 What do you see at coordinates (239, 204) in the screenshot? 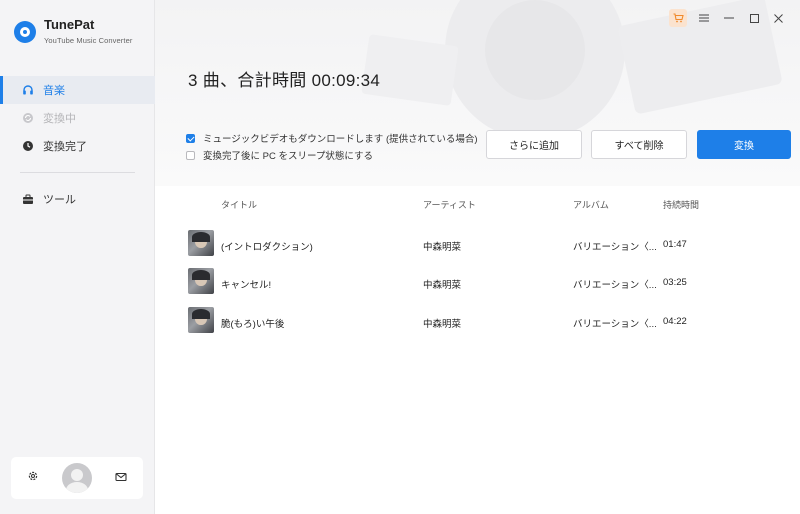
I see `column-title: タイトル` at bounding box center [239, 204].